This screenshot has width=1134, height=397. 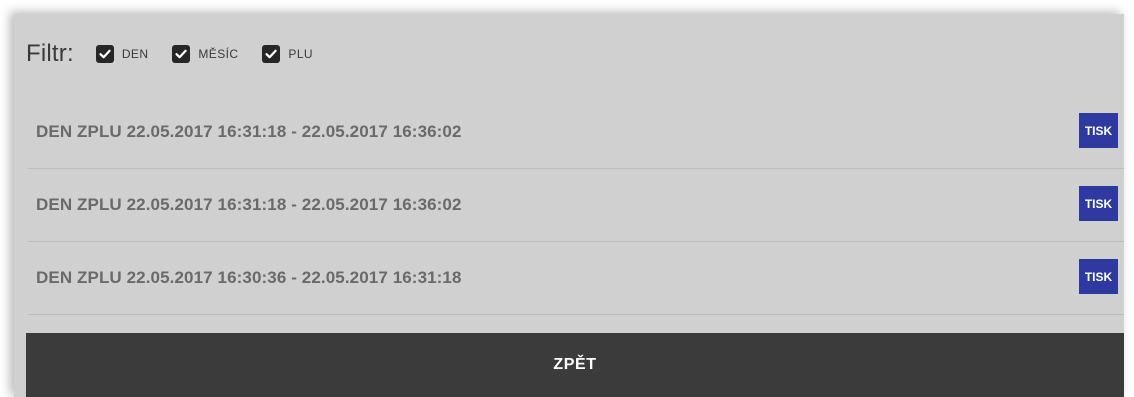 I want to click on filter-option-month: MĚSÍC, so click(x=205, y=54).